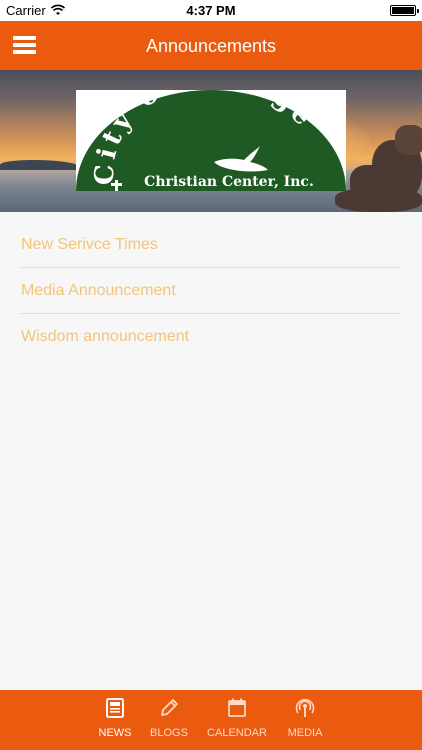  I want to click on church-logo: City of Refuge Christian Center, Inc., so click(211, 140).